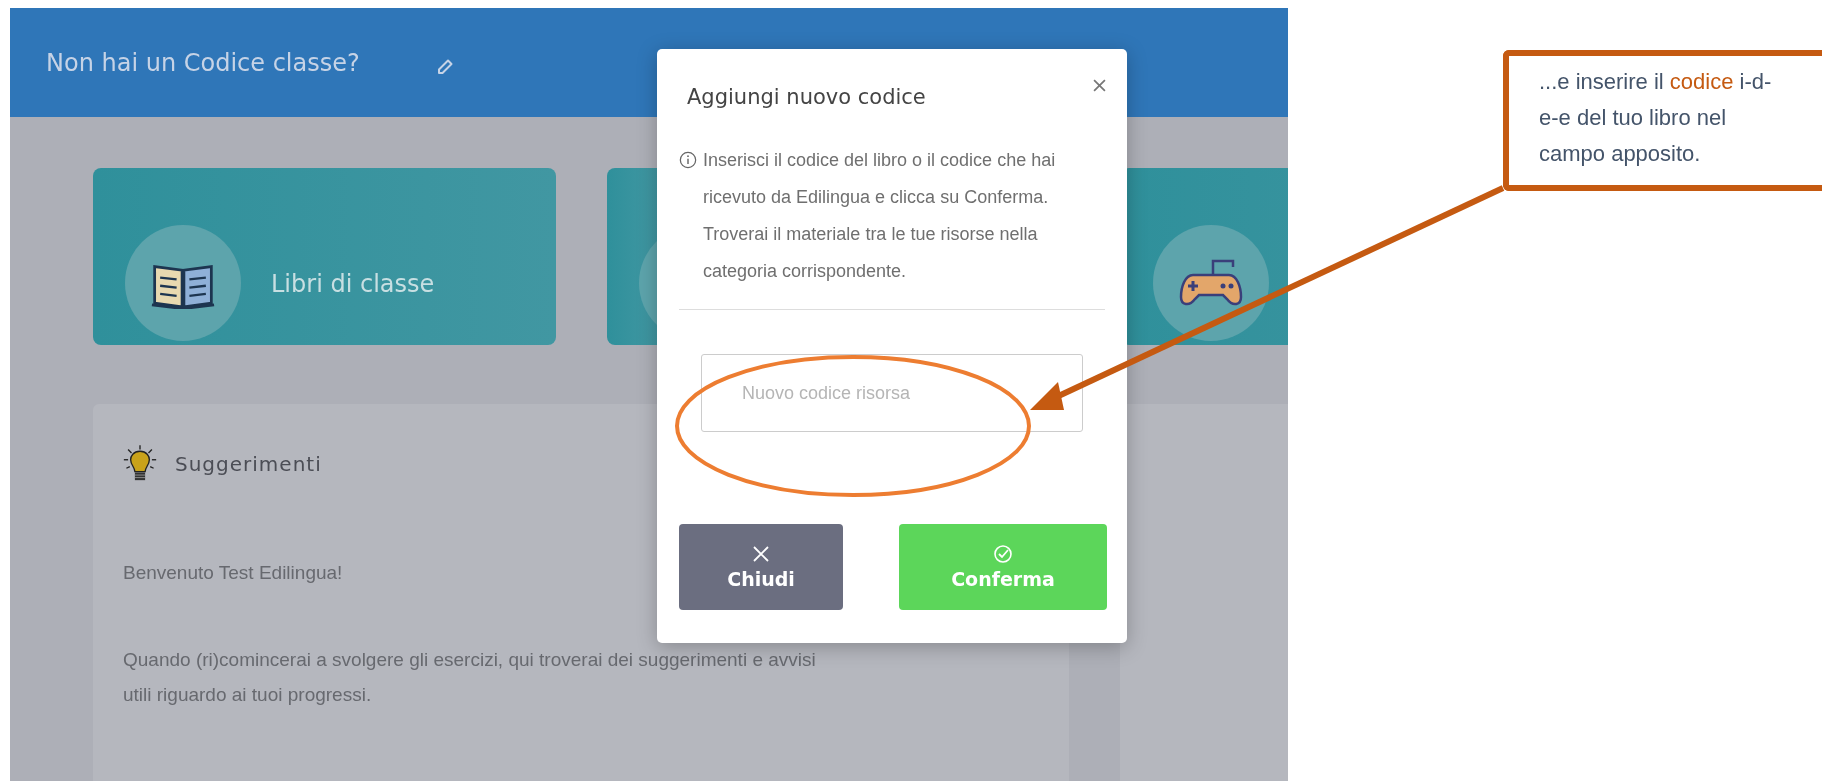 Image resolution: width=1822 pixels, height=781 pixels. I want to click on dialog-info-text: Inserisci il codice del libro o il codice che hai ricevuto da Edilingua e clicca su Conferma. Troverai il materiale tra le tue risorse nella categoria corrispondente., so click(880, 216).